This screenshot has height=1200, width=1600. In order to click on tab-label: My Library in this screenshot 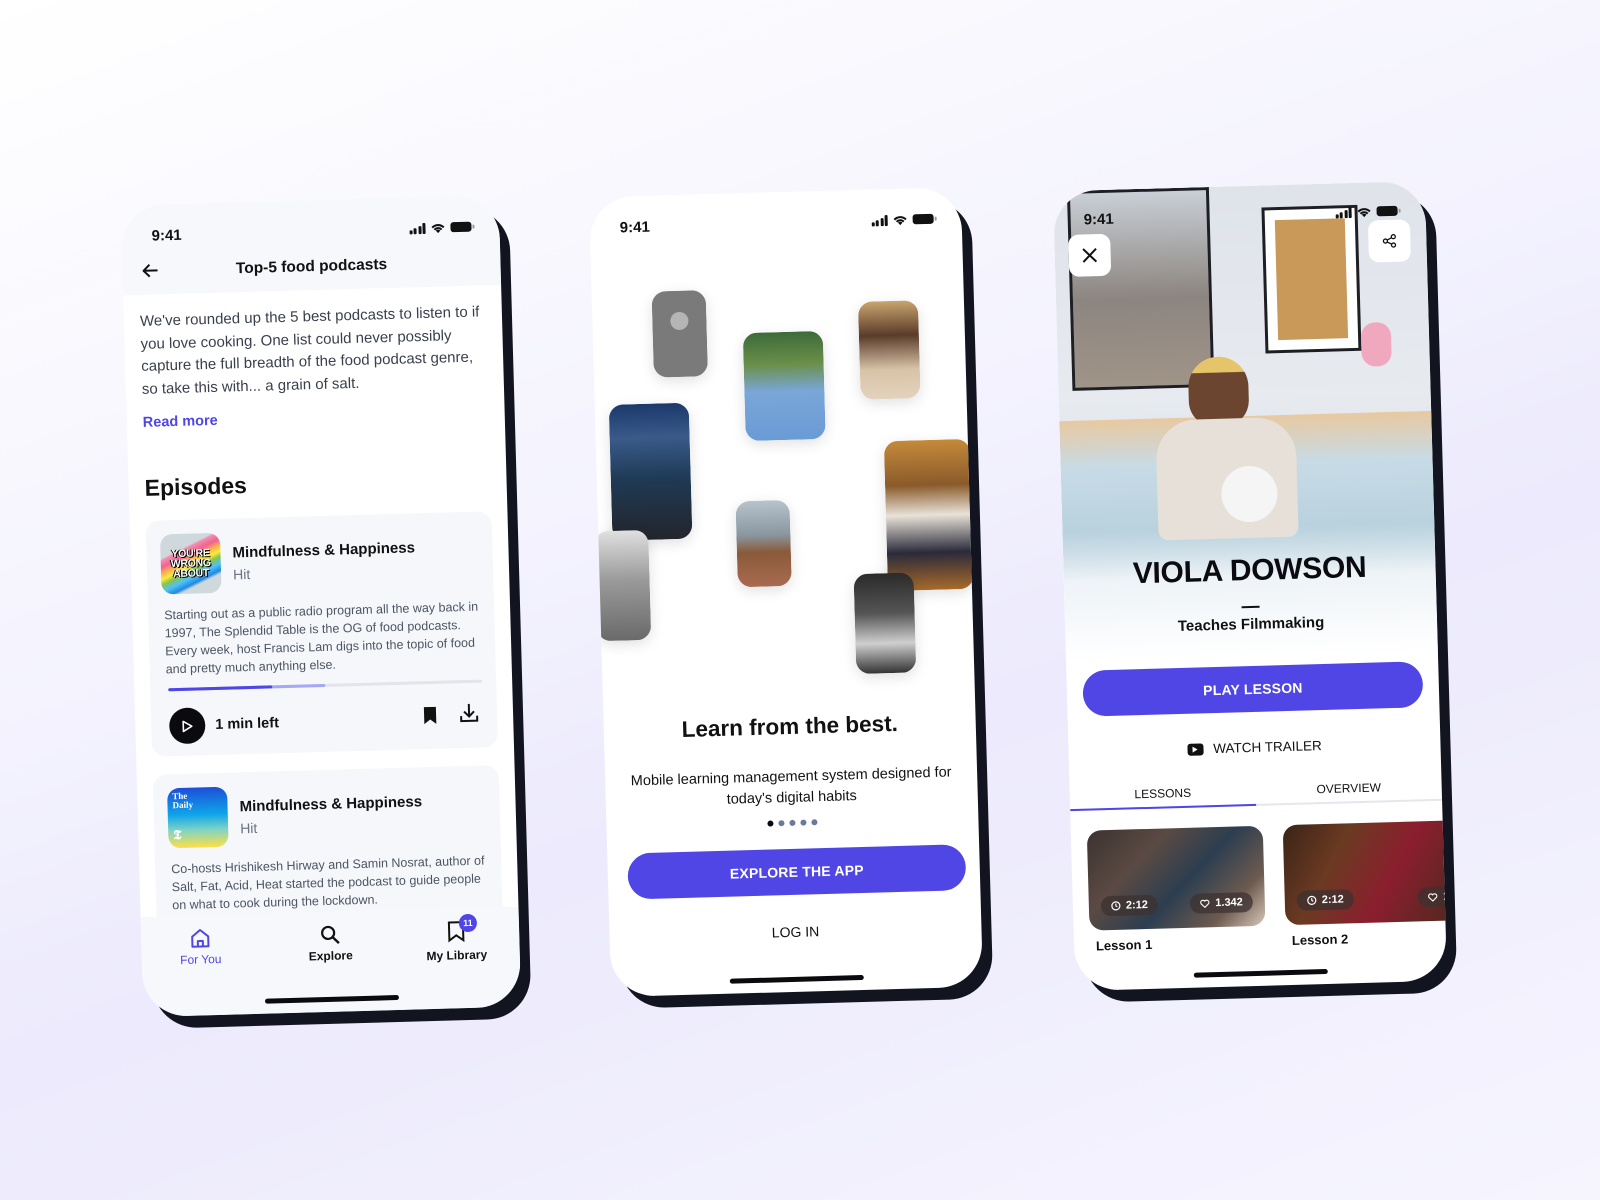, I will do `click(457, 955)`.